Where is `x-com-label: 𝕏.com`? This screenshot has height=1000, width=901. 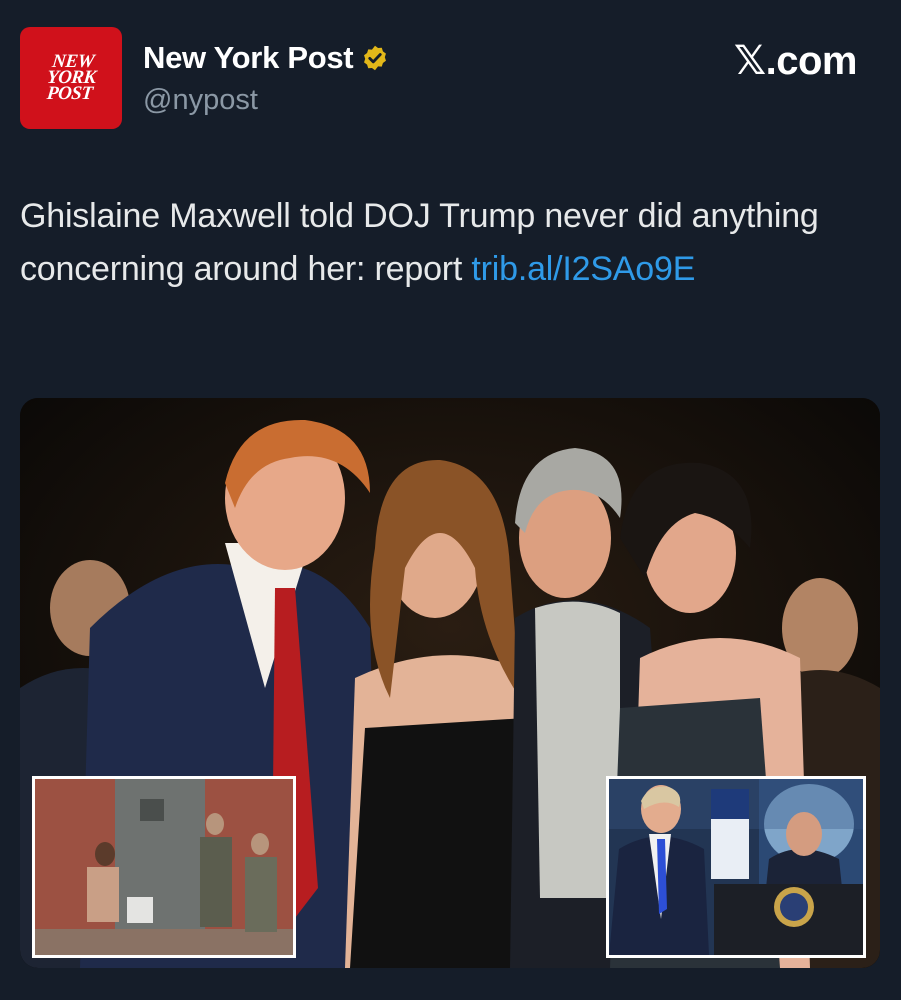 x-com-label: 𝕏.com is located at coordinates (795, 61).